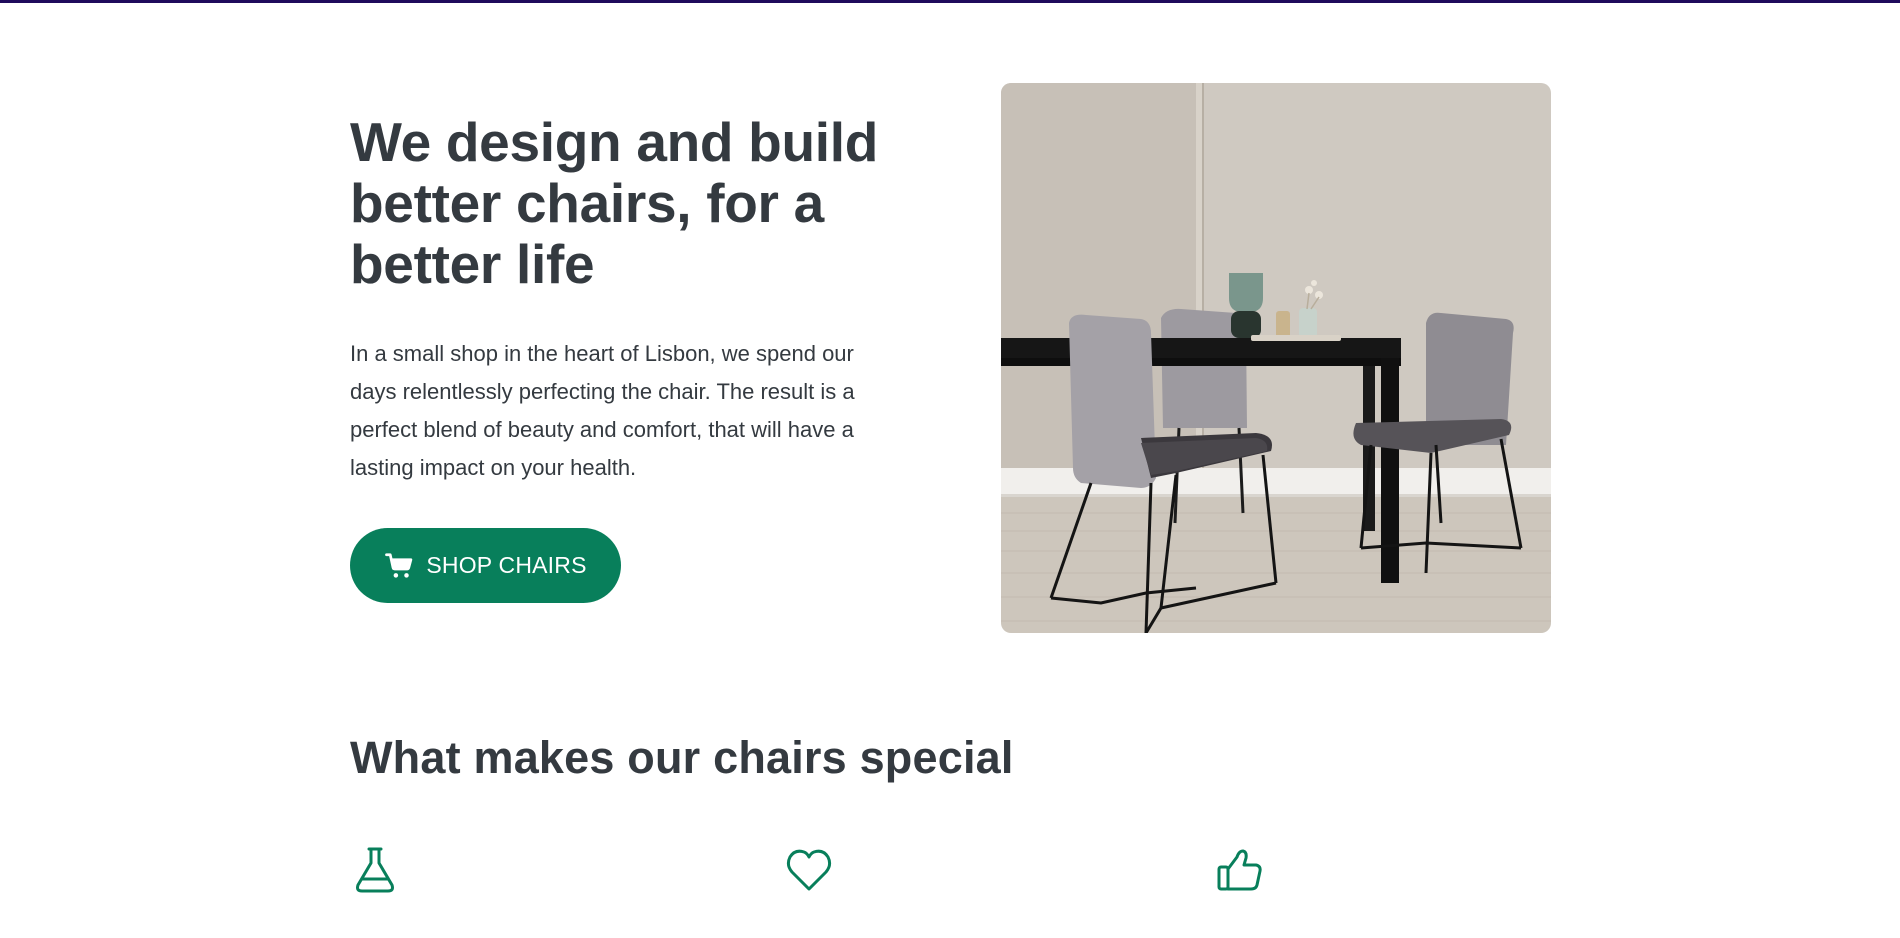 The height and width of the screenshot is (938, 1900). Describe the element at coordinates (809, 870) in the screenshot. I see `heart-icon` at that location.